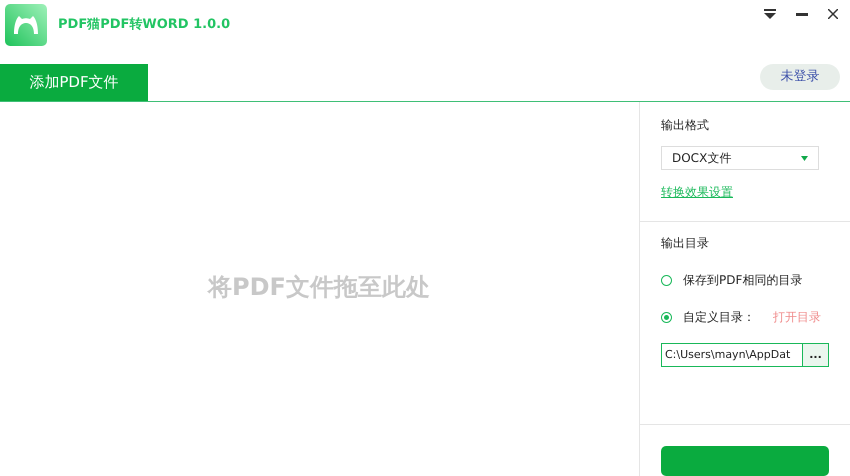  I want to click on section-label: 输出格式, so click(685, 125).